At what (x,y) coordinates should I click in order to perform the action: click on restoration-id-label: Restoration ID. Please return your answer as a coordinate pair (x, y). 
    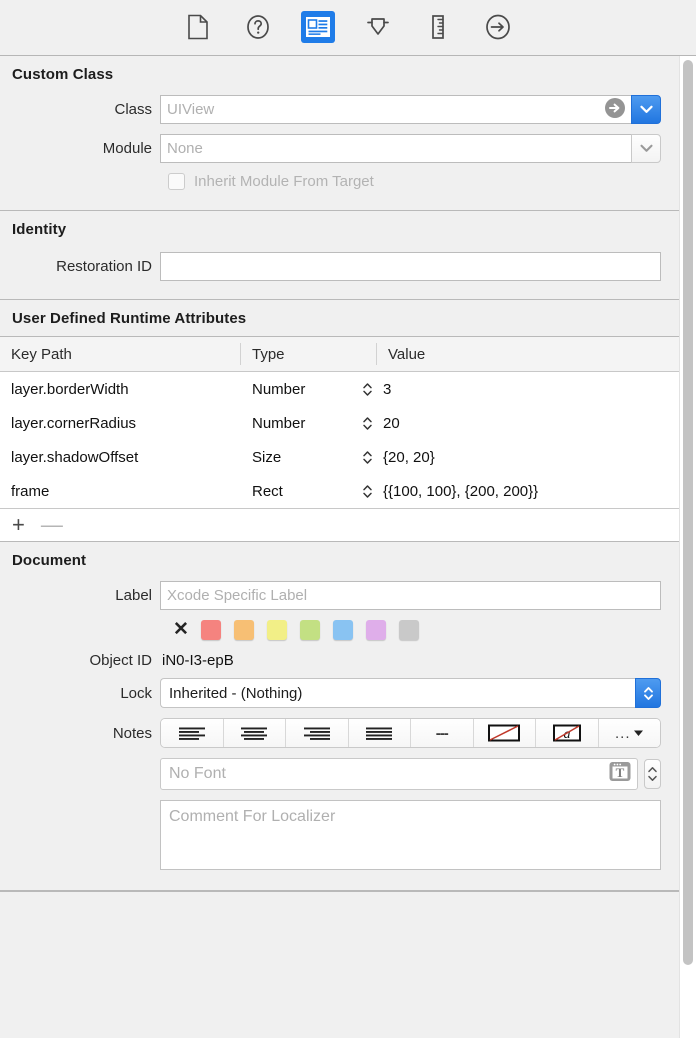
    Looking at the image, I should click on (104, 266).